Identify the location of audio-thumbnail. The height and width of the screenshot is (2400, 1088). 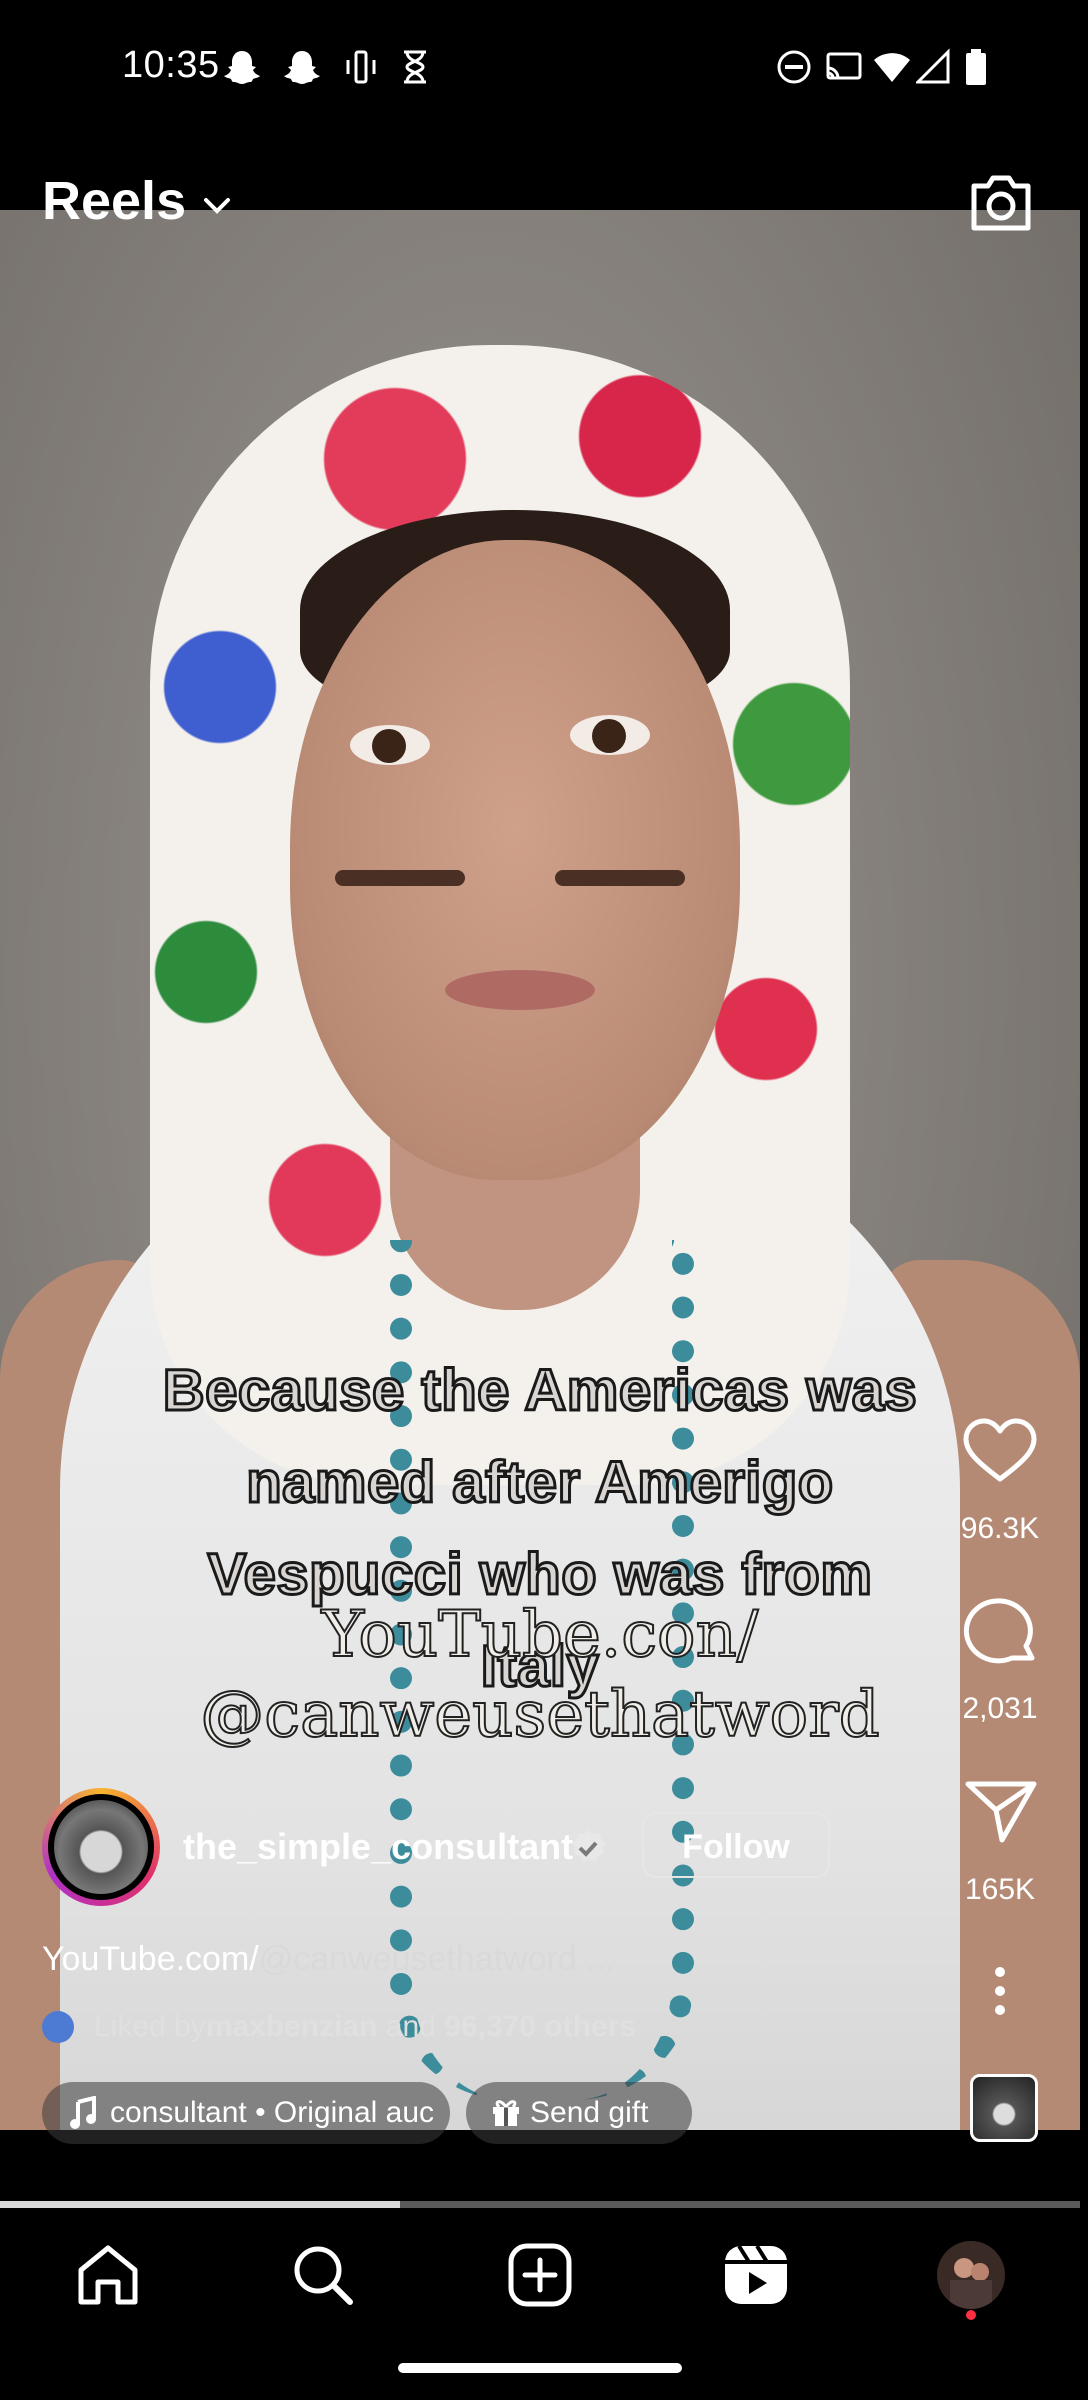
(1004, 2108).